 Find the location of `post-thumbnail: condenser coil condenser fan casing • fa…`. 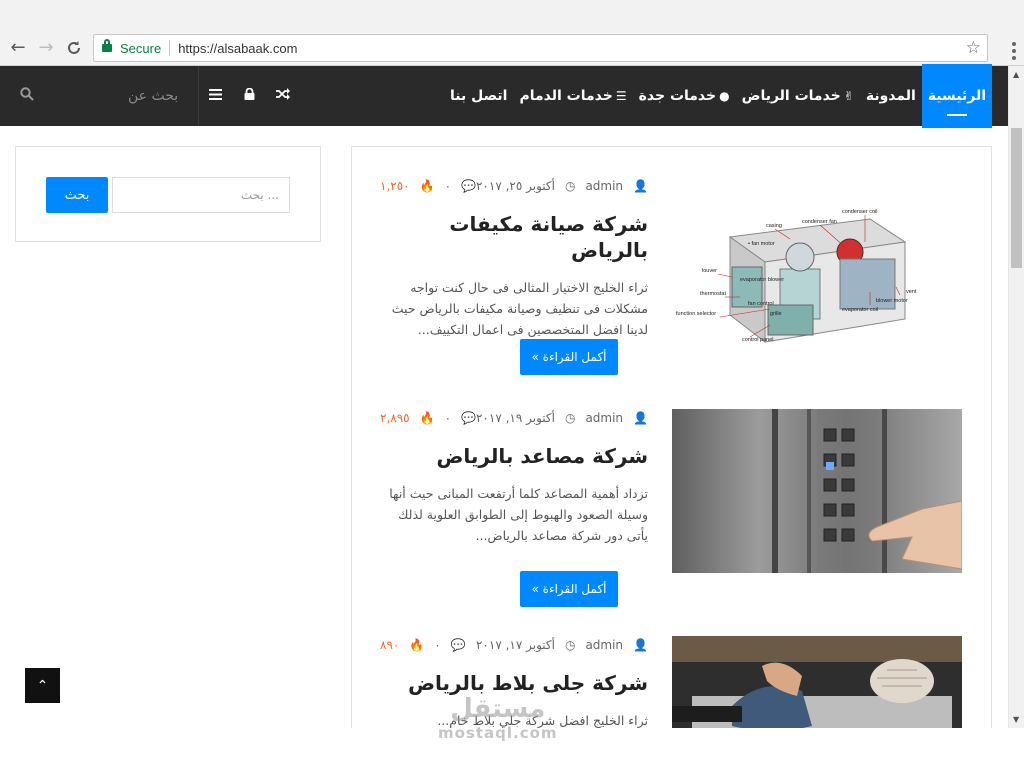

post-thumbnail: condenser coil condenser fan casing • fa… is located at coordinates (815, 277).